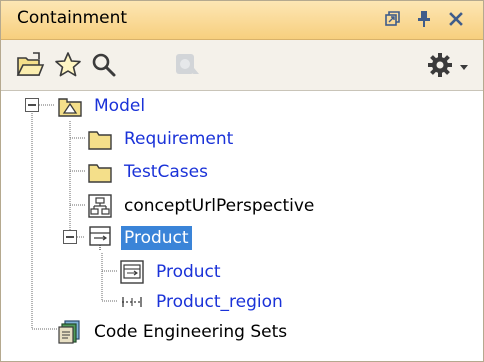  What do you see at coordinates (132, 302) in the screenshot?
I see `region-icon` at bounding box center [132, 302].